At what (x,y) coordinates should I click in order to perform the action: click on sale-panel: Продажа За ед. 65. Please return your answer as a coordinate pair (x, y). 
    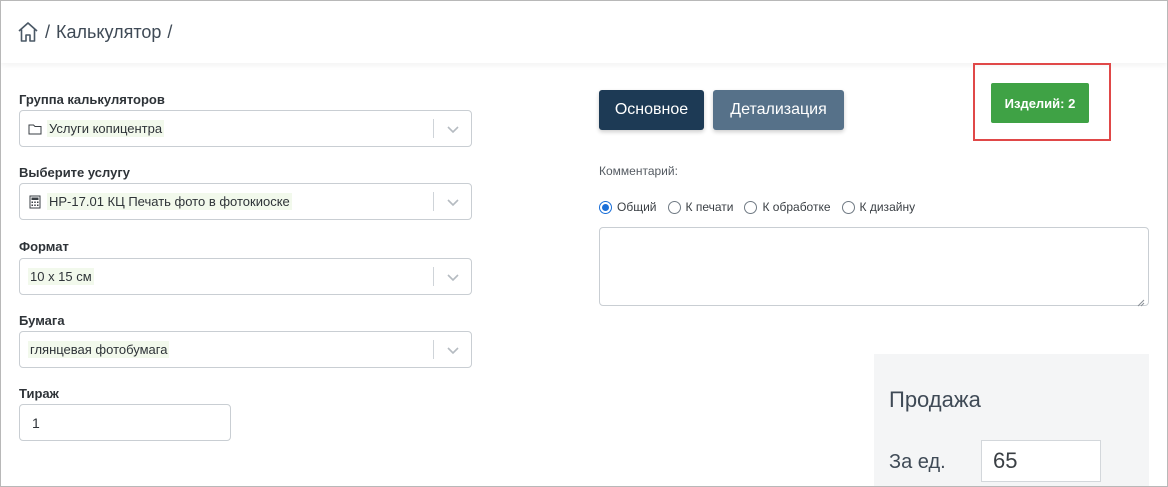
    Looking at the image, I should click on (1011, 420).